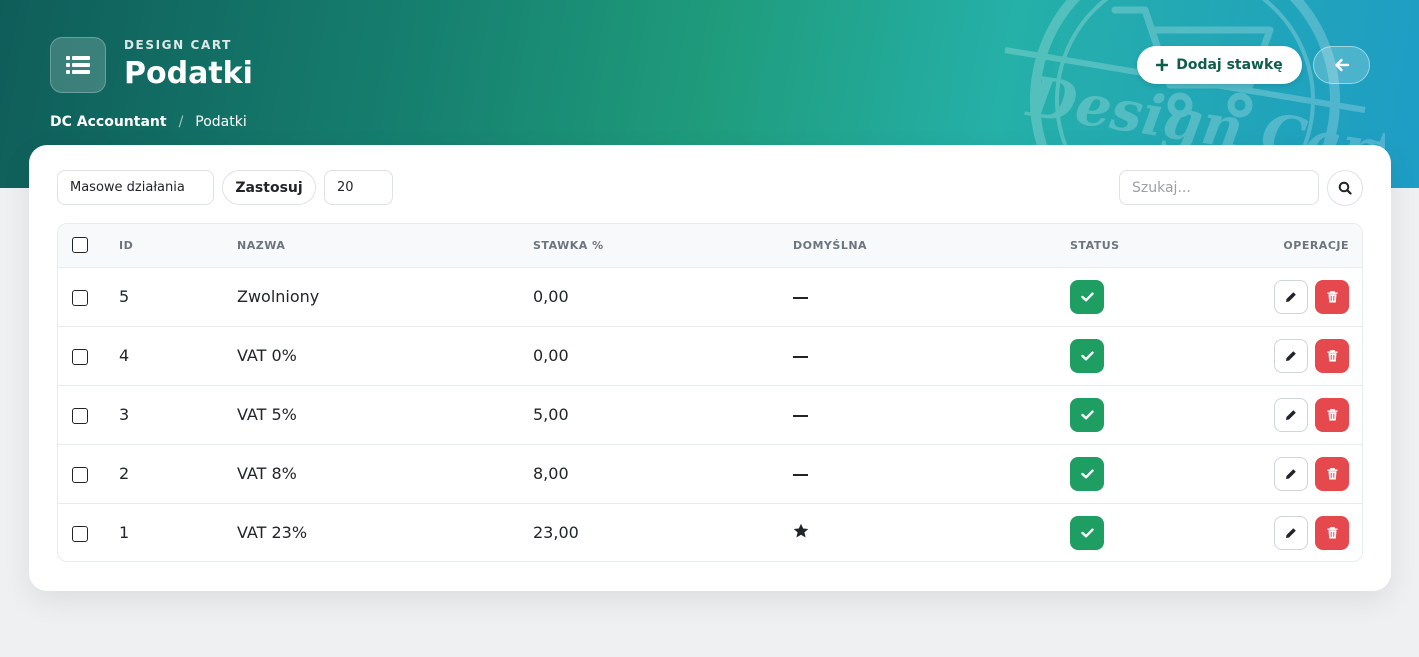  Describe the element at coordinates (178, 474) in the screenshot. I see `cell-id: 2` at that location.